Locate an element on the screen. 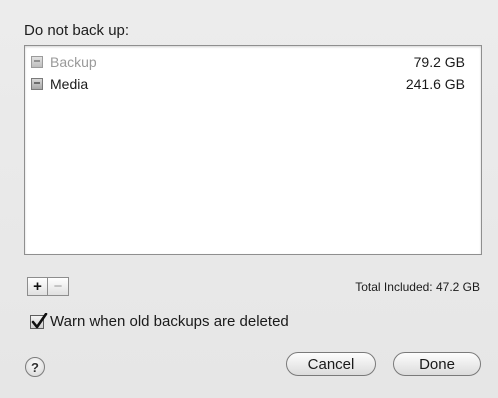 The image size is (498, 398). list-item-backup: Backup 79.2 GB is located at coordinates (253, 62).